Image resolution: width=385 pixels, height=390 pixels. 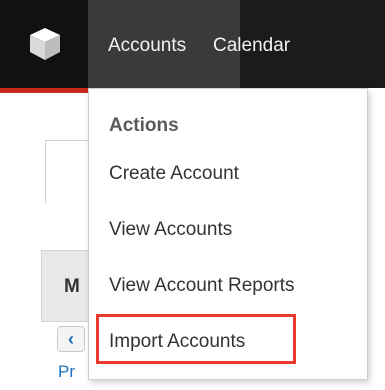 What do you see at coordinates (170, 230) in the screenshot?
I see `menu-item-view-accounts: View Accounts` at bounding box center [170, 230].